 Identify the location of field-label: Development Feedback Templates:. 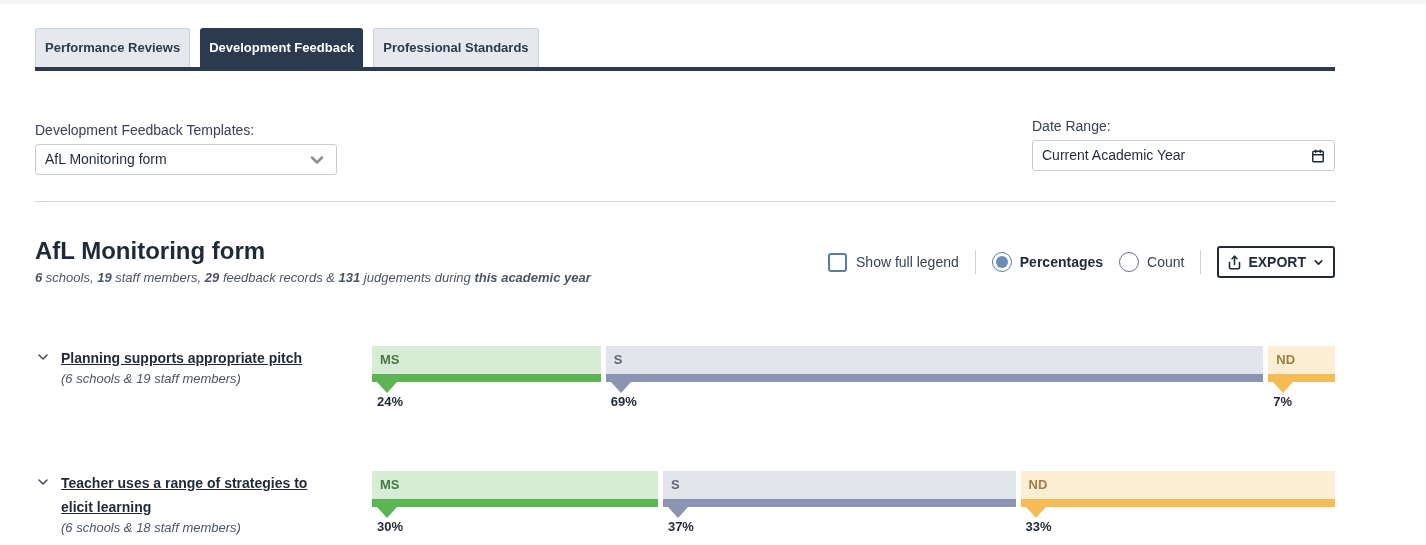
(145, 130).